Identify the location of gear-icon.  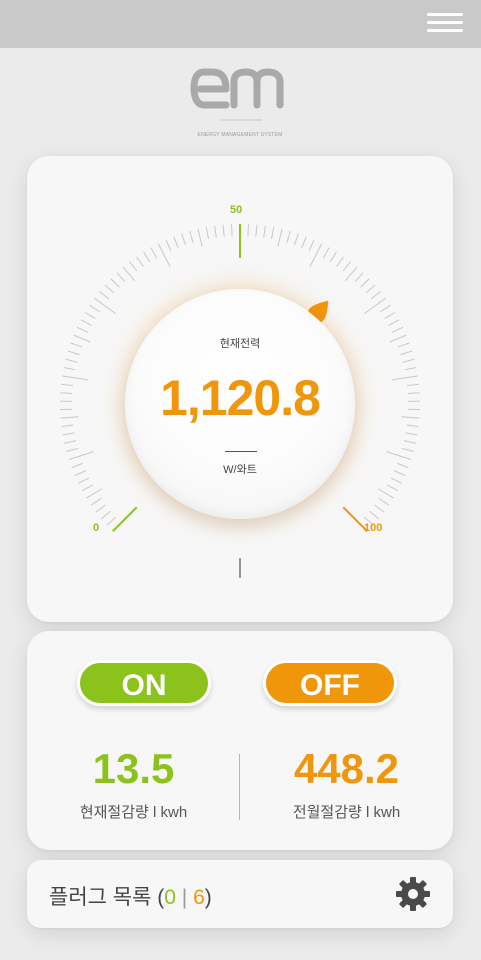
(413, 894).